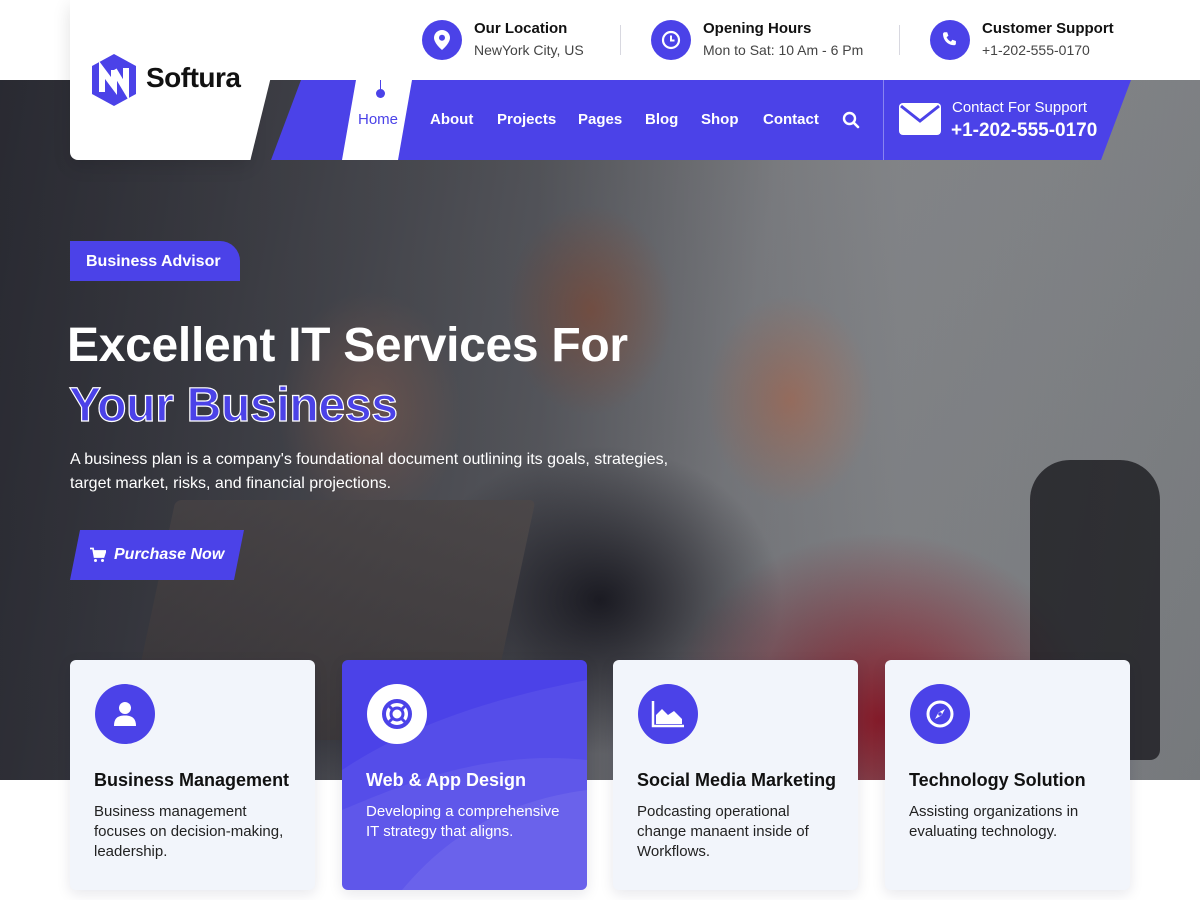 The height and width of the screenshot is (900, 1200). I want to click on nav-item-projects: Projects, so click(526, 119).